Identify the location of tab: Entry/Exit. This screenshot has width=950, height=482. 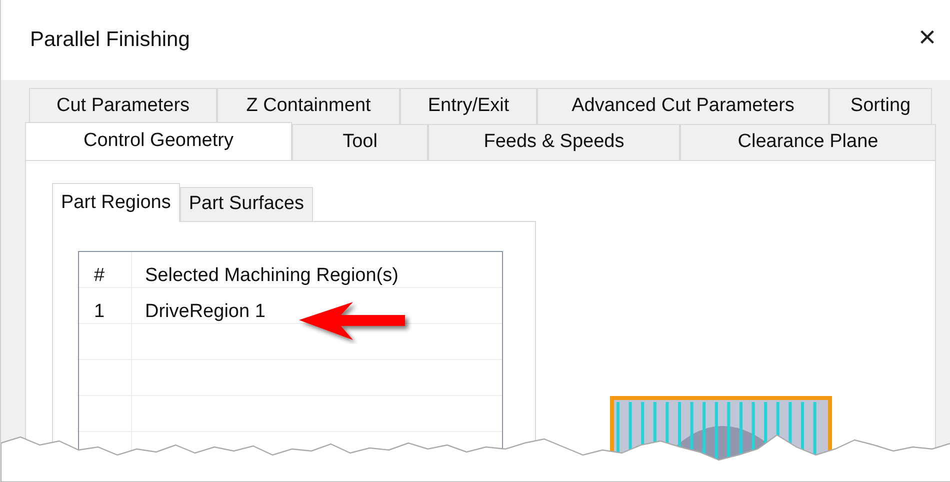
(468, 106).